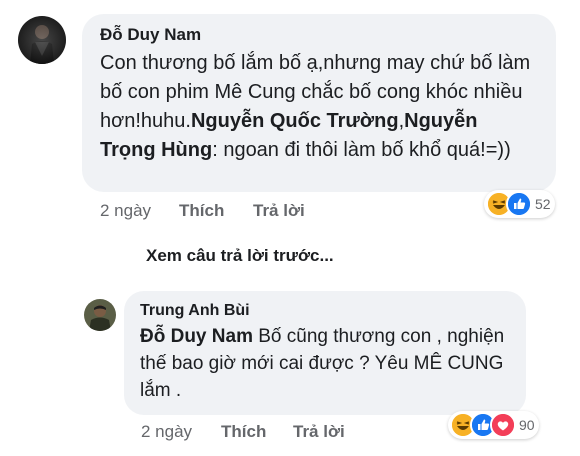  Describe the element at coordinates (319, 35) in the screenshot. I see `comment-author: Đỗ Duy Nam` at that location.